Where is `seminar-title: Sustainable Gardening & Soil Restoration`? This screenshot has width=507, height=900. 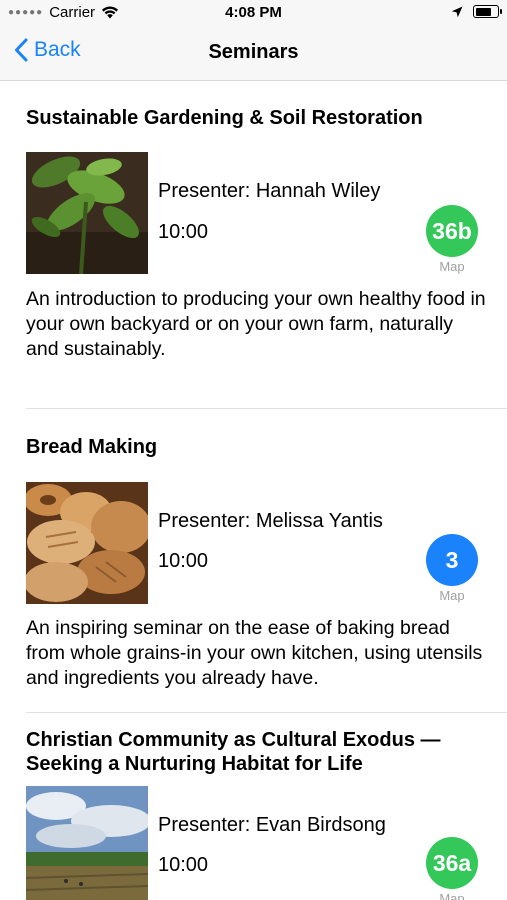 seminar-title: Sustainable Gardening & Soil Restoration is located at coordinates (224, 118).